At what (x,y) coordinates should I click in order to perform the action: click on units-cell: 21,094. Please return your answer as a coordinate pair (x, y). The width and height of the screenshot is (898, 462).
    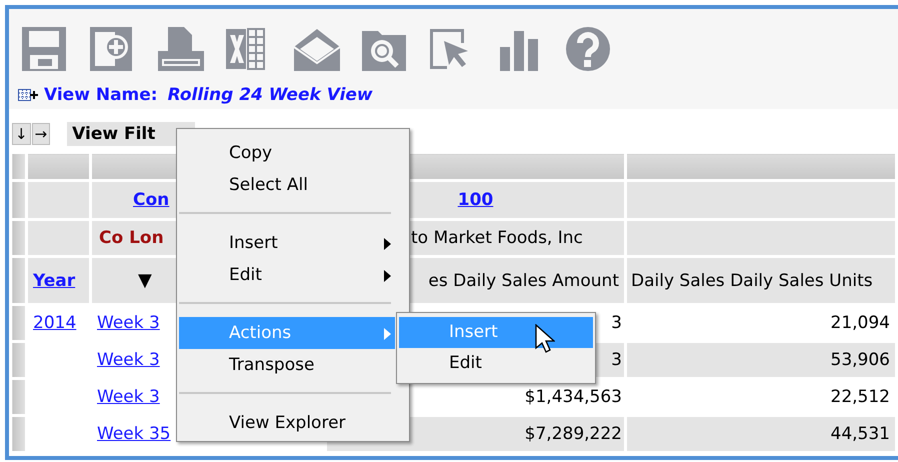
    Looking at the image, I should click on (860, 323).